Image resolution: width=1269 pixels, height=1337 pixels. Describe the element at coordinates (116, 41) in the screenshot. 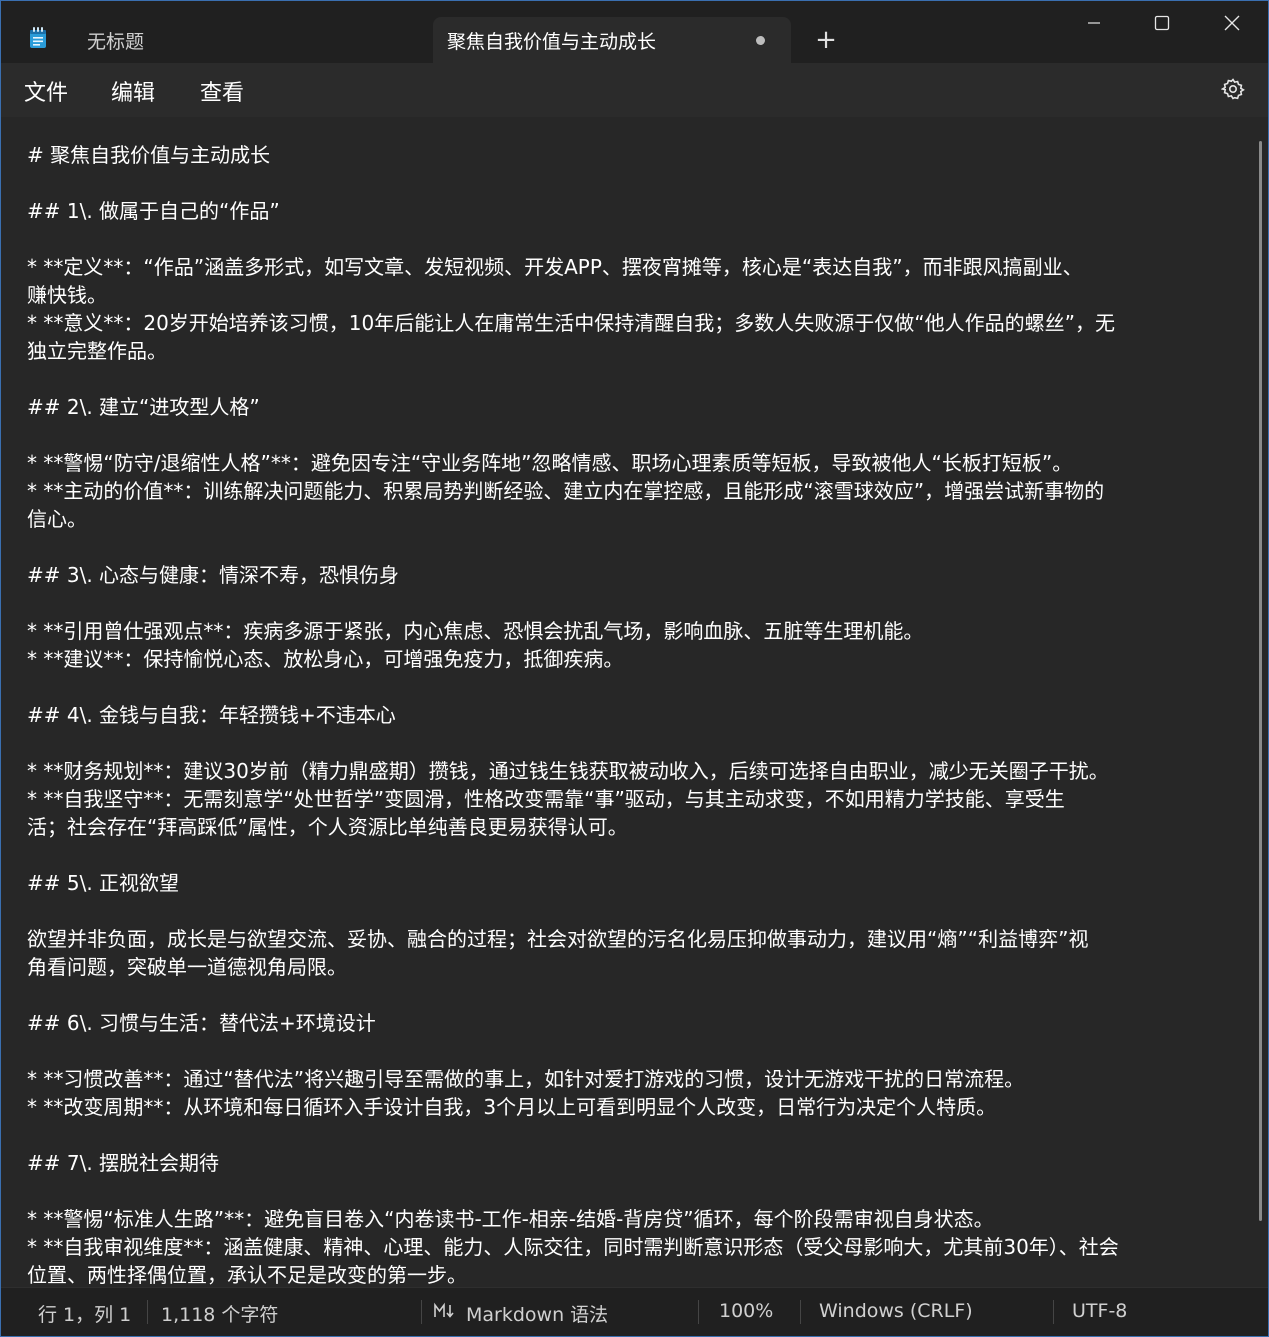

I see `tab-label: 无标题` at that location.